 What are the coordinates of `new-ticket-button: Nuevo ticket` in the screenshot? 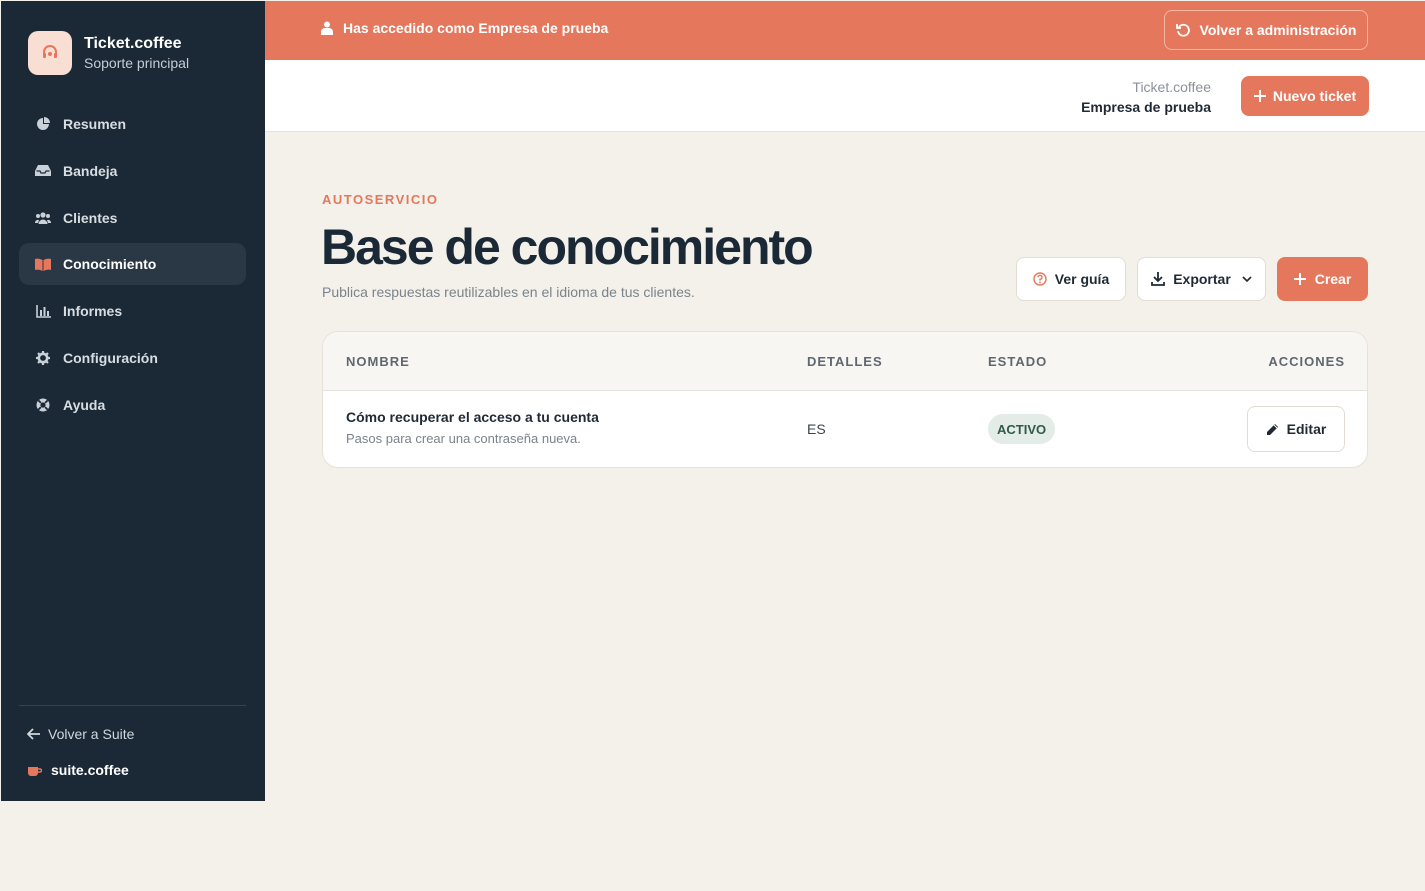 It's located at (1305, 96).